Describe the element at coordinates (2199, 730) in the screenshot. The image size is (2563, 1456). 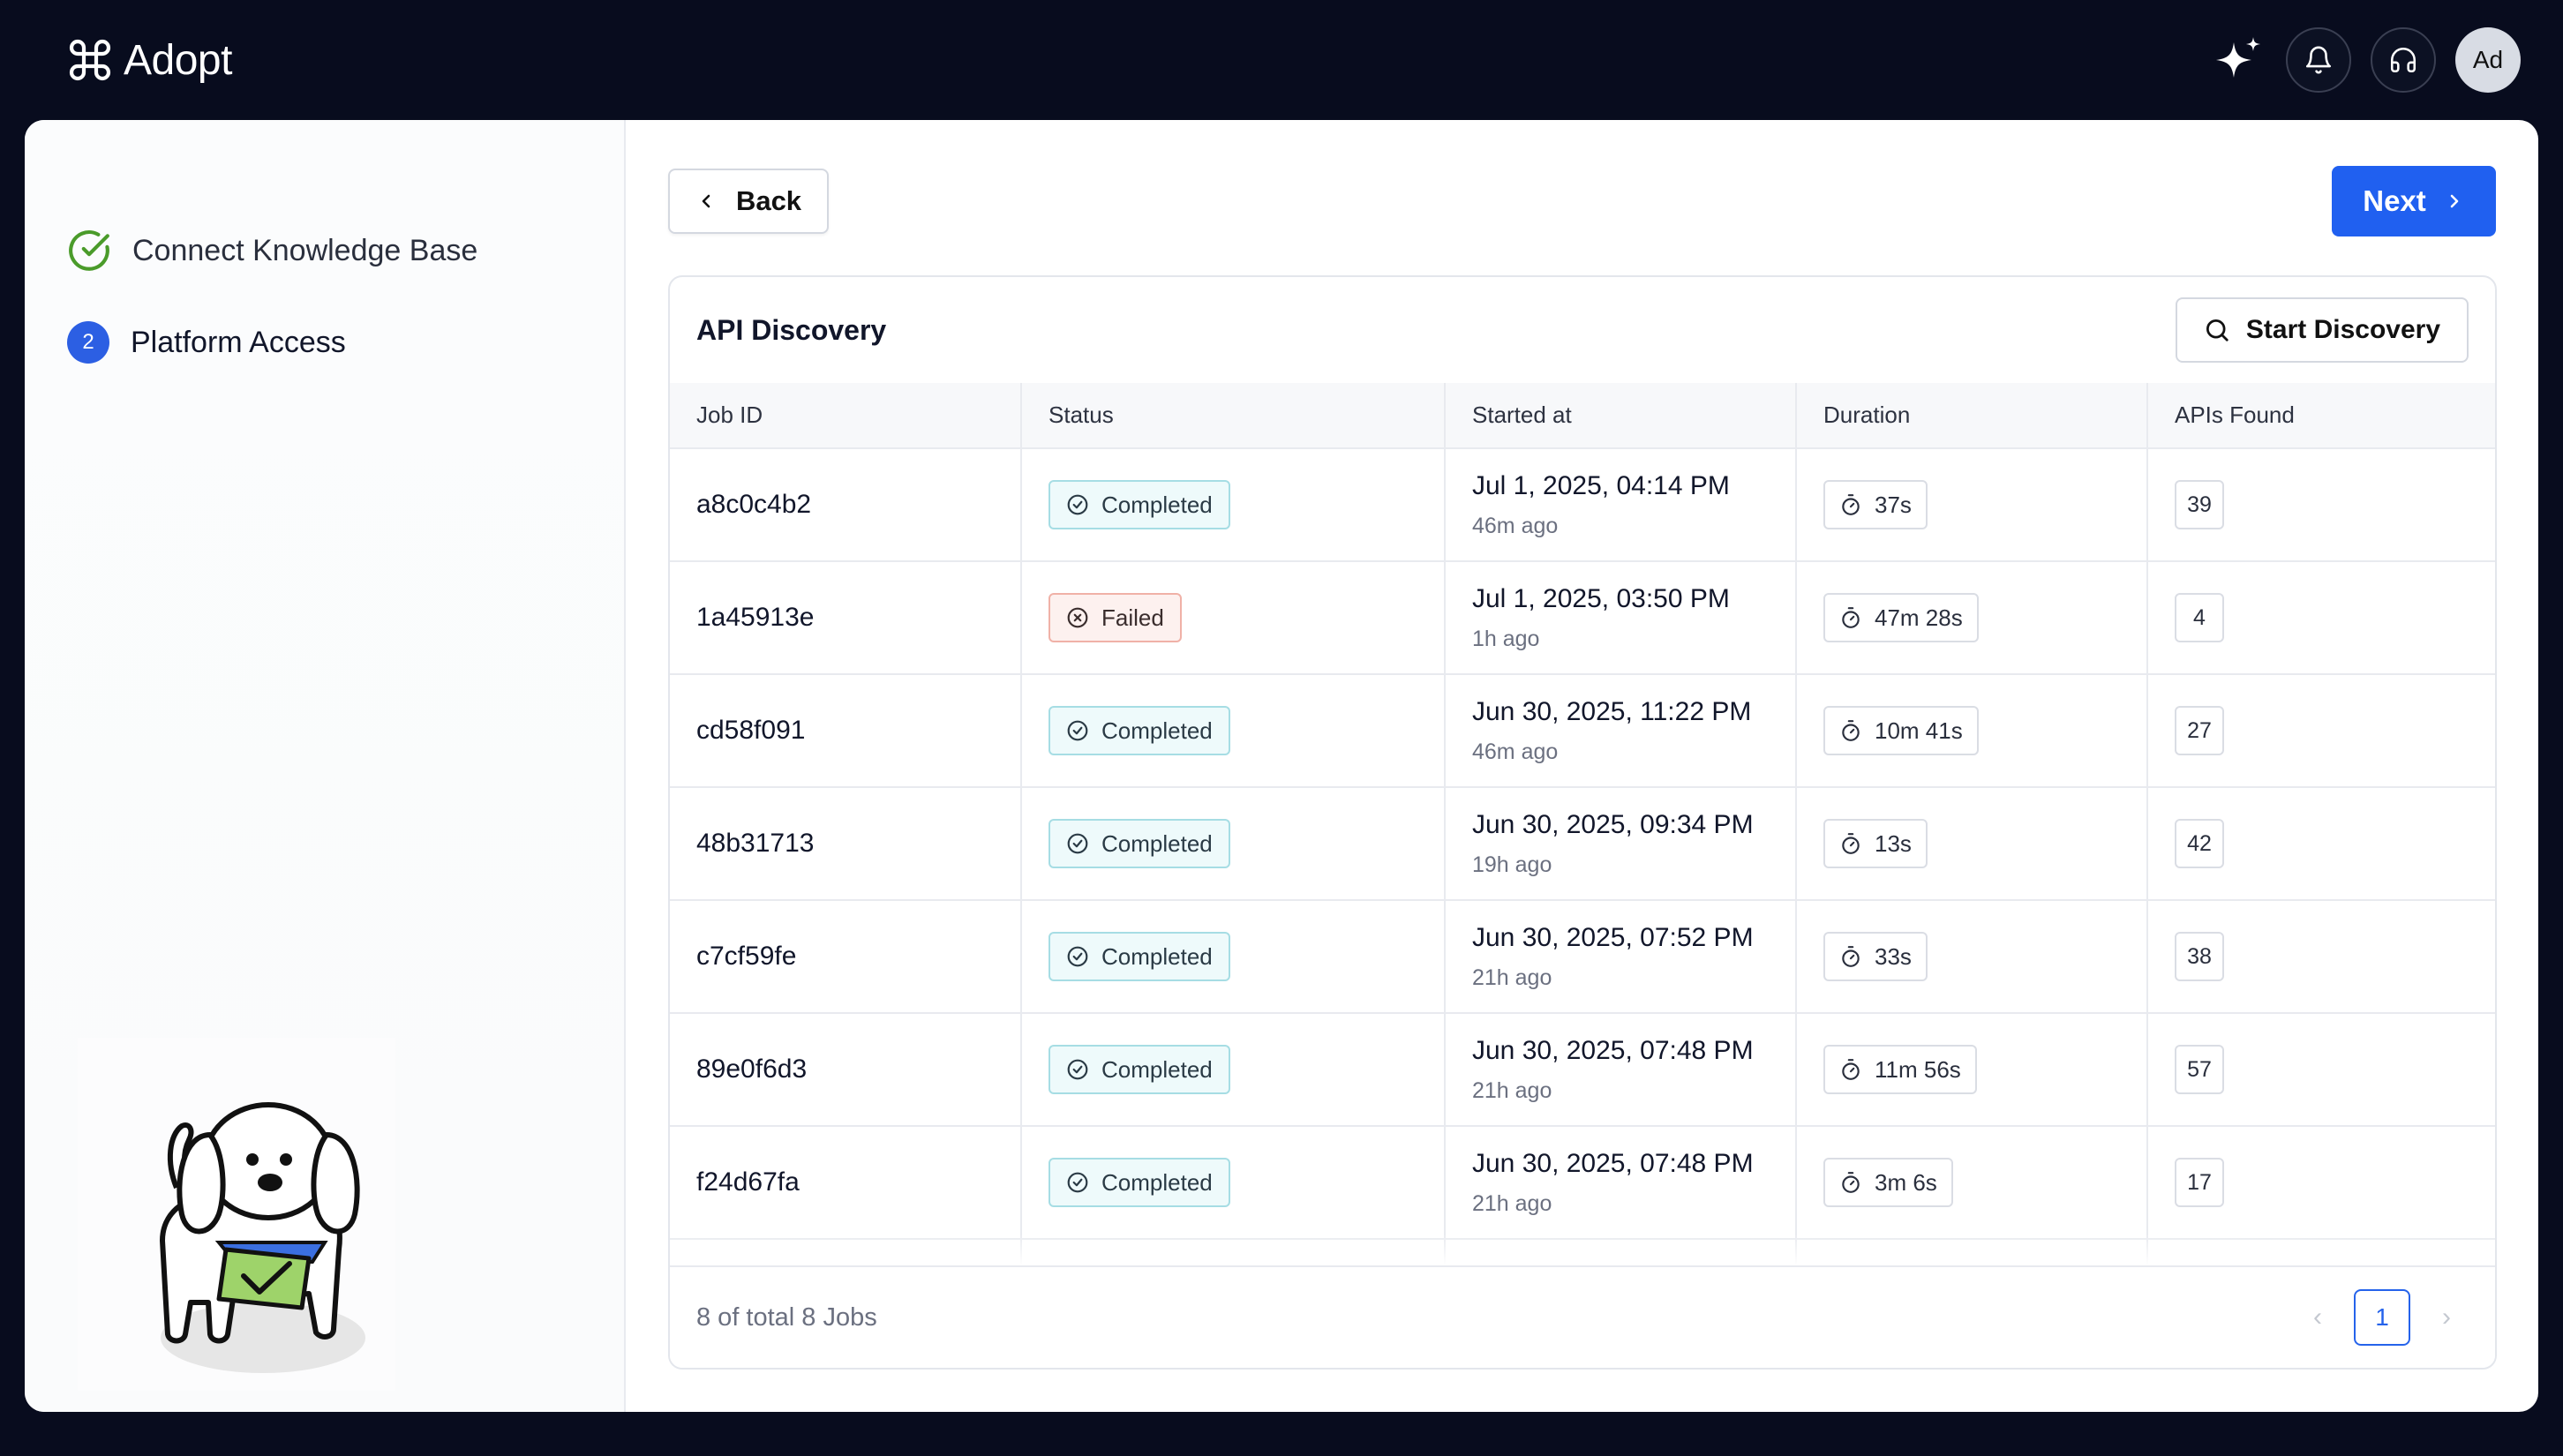
I see `apis-found-count: 27` at that location.